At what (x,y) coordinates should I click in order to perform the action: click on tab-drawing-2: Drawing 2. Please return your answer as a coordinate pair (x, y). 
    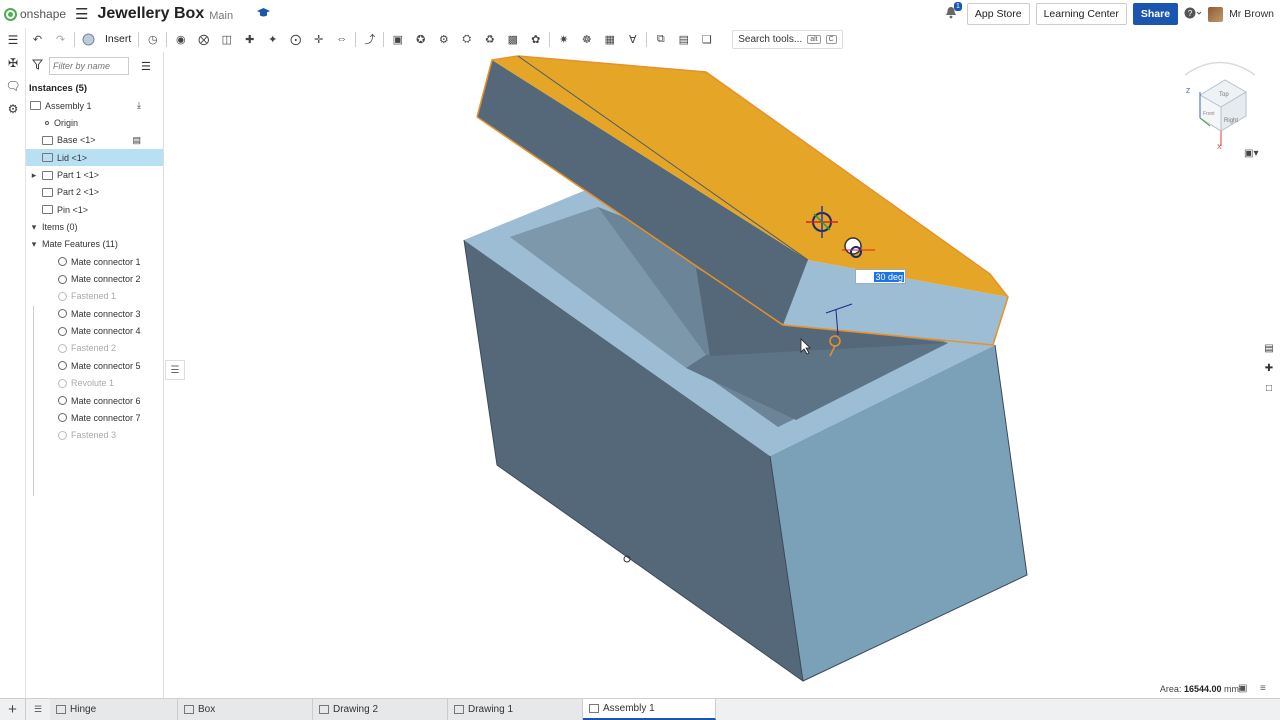
    Looking at the image, I should click on (380, 709).